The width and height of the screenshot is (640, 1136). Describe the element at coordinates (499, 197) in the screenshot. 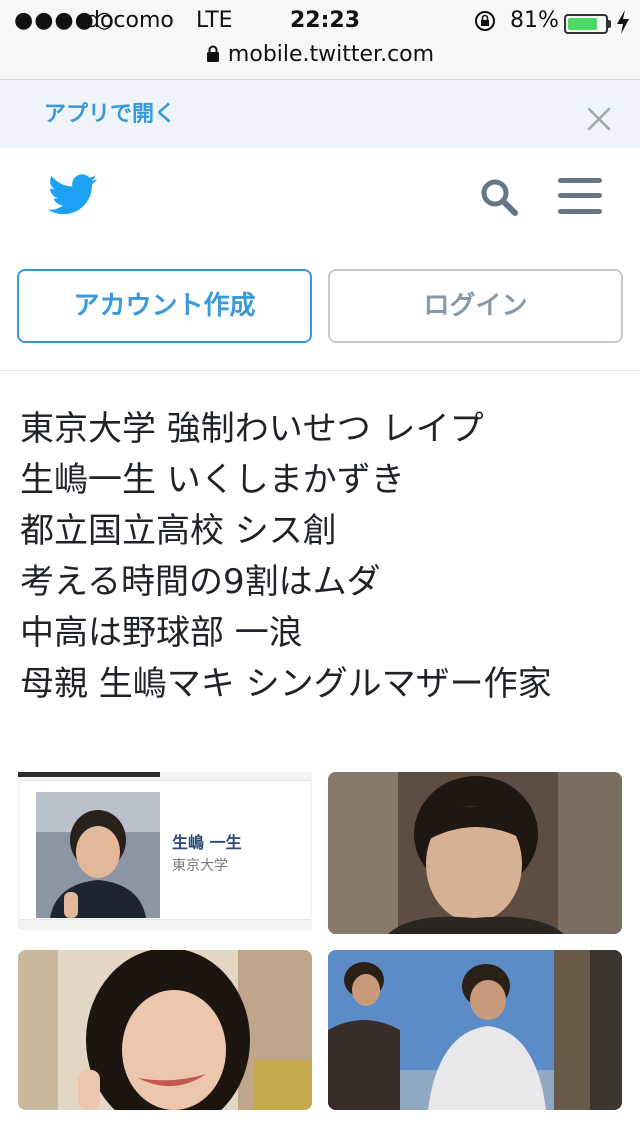

I see `search-icon` at that location.